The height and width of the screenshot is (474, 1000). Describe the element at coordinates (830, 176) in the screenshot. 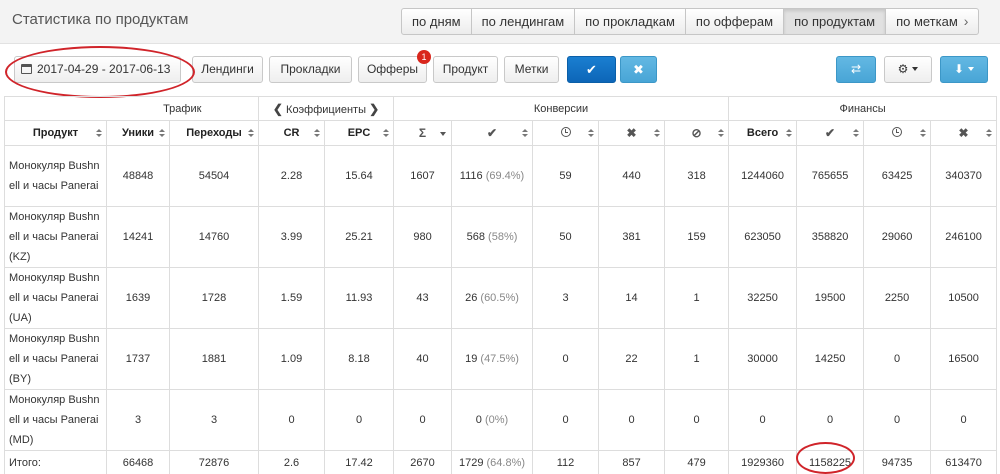

I see `fin-approved-cell: 765655` at that location.